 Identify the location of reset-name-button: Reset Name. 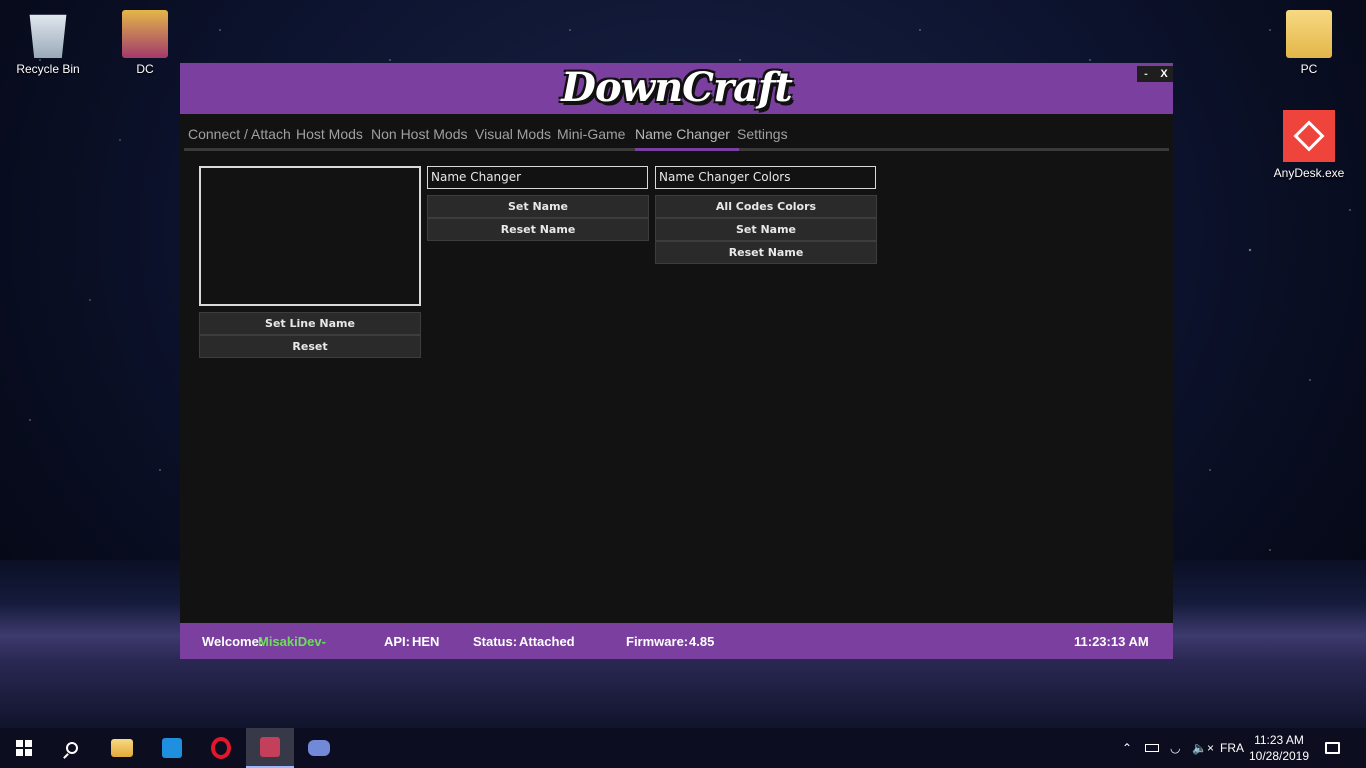
(538, 229).